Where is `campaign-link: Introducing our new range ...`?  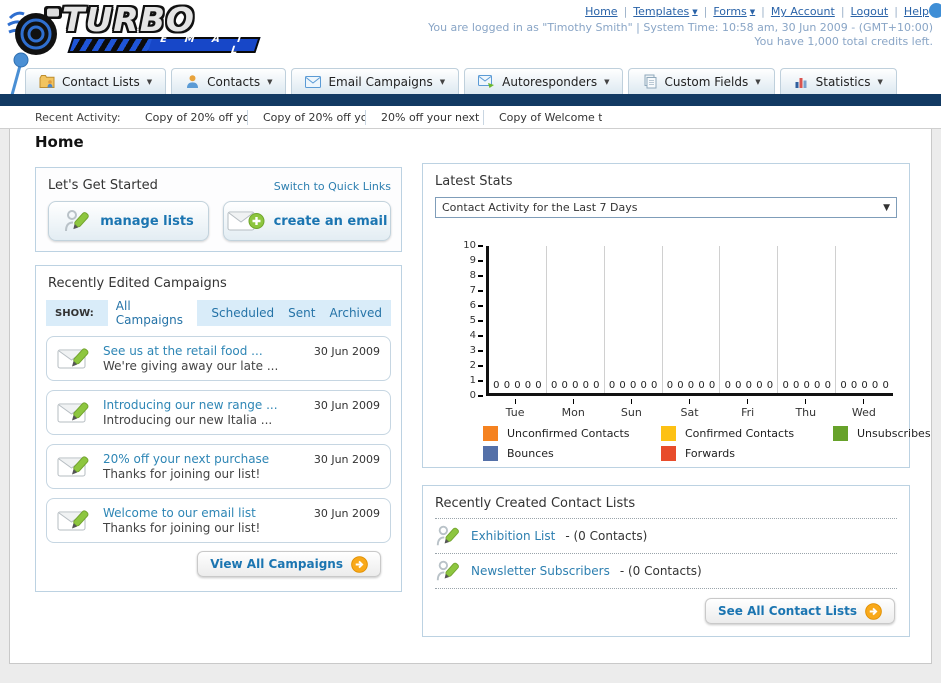 campaign-link: Introducing our new range ... is located at coordinates (190, 405).